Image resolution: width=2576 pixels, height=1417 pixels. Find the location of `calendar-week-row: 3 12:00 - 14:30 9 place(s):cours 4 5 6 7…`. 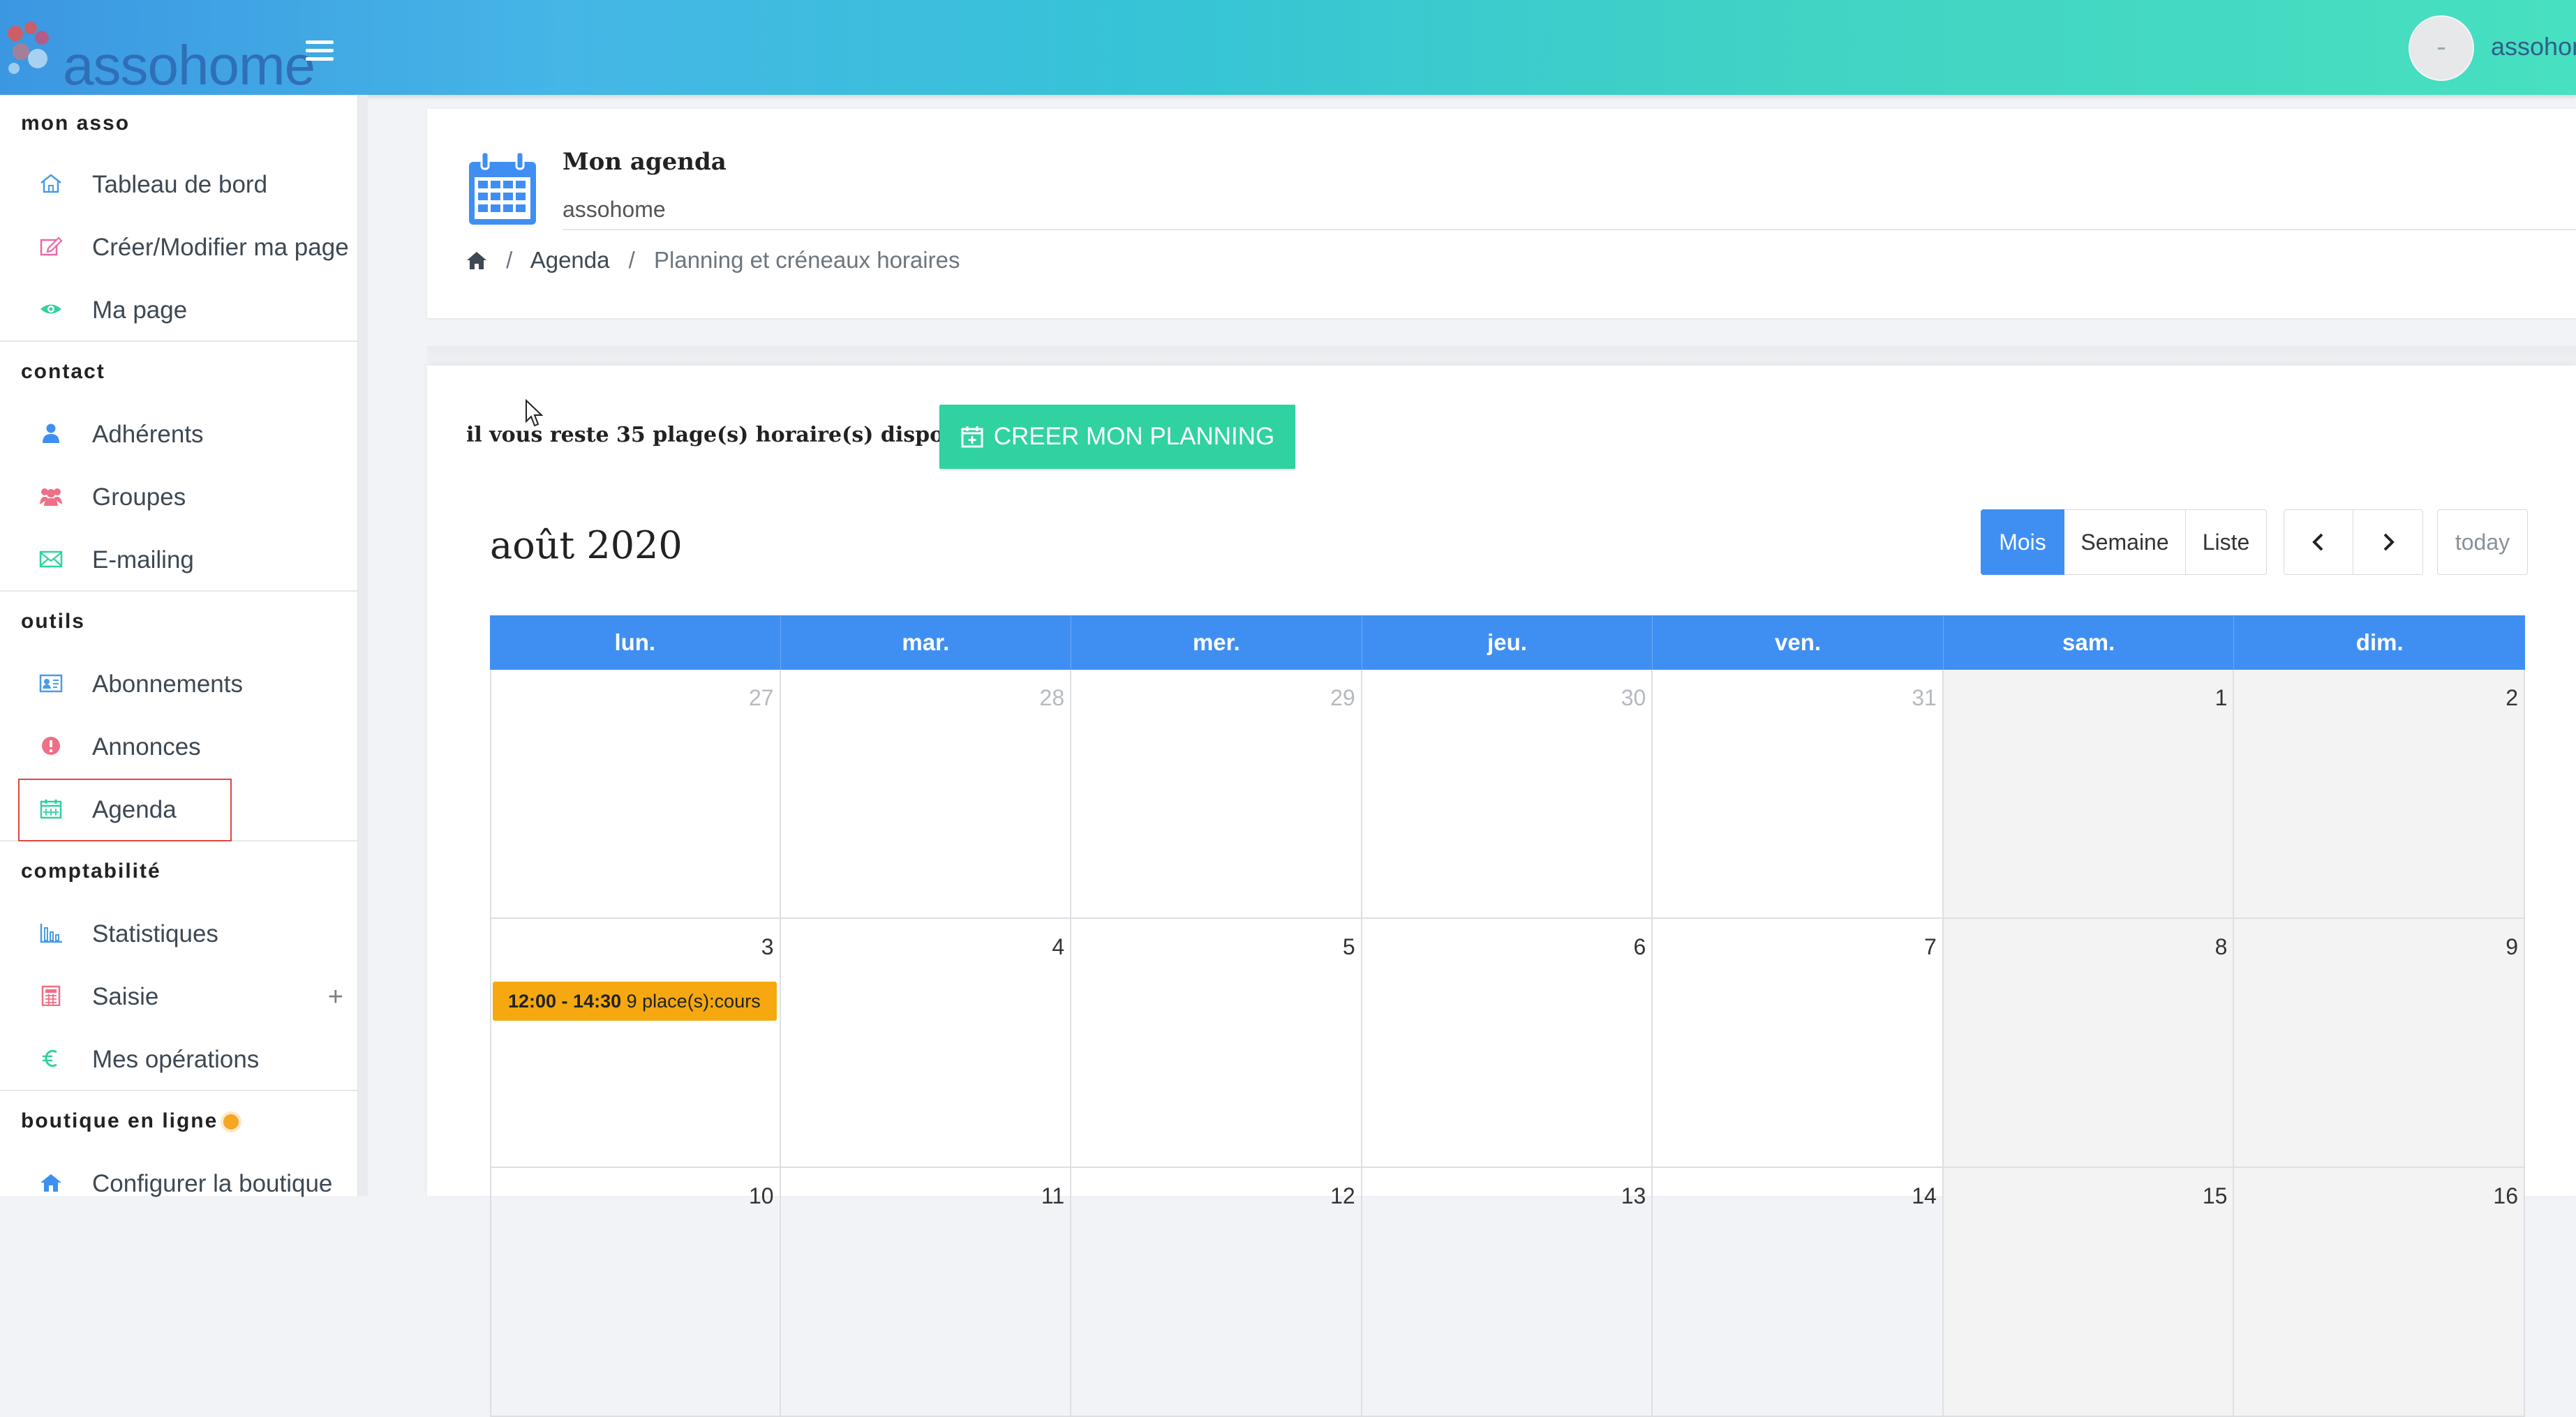

calendar-week-row: 3 12:00 - 14:30 9 place(s):cours 4 5 6 7… is located at coordinates (1507, 1043).